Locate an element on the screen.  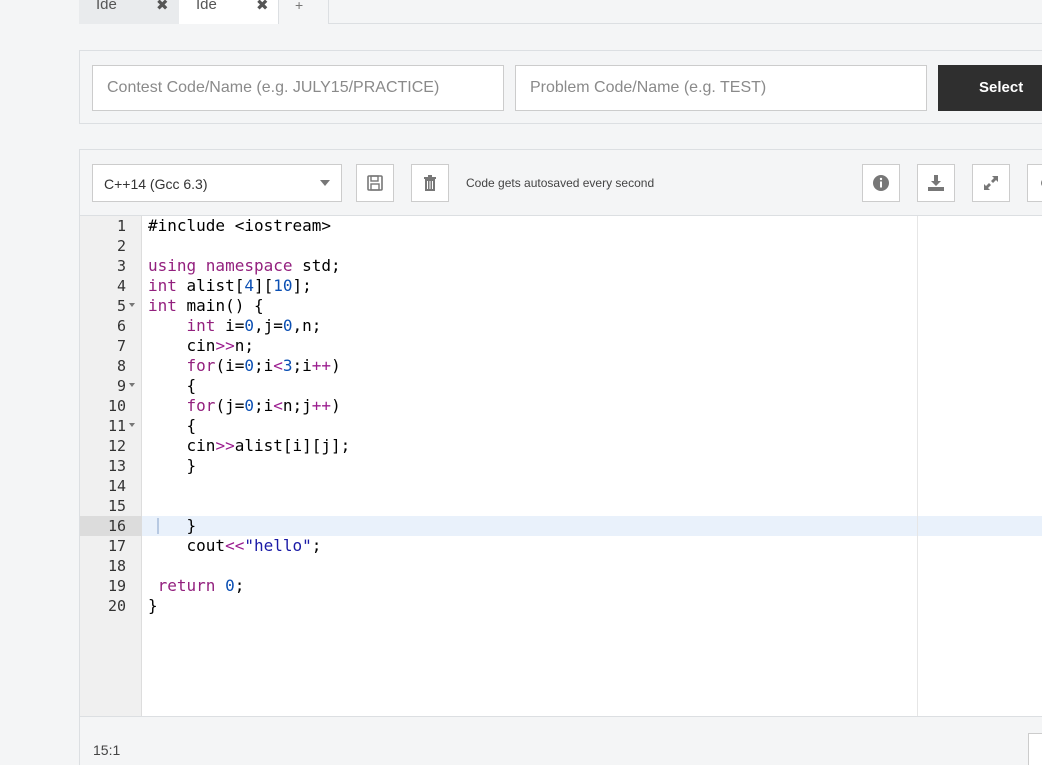
tab-ide-1: Ide ✖ is located at coordinates (129, 12).